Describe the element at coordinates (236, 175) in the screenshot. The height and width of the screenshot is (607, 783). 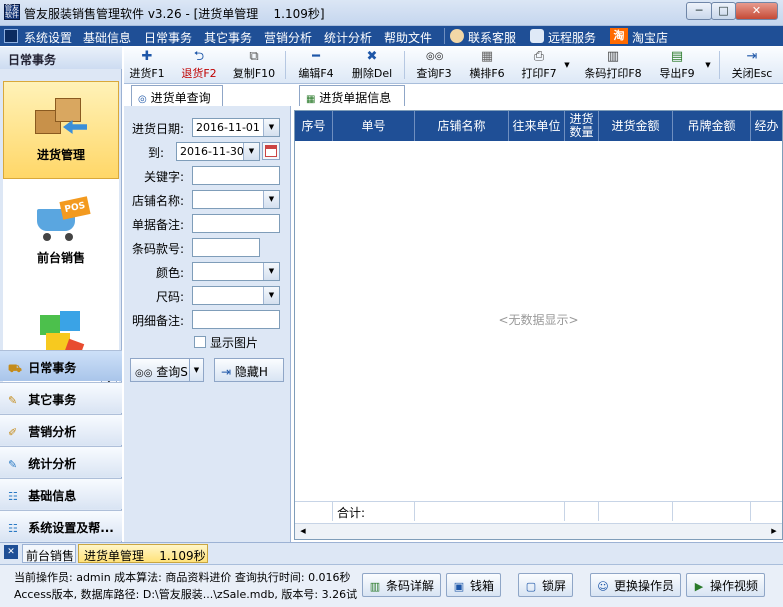
I see `keyword-input` at that location.